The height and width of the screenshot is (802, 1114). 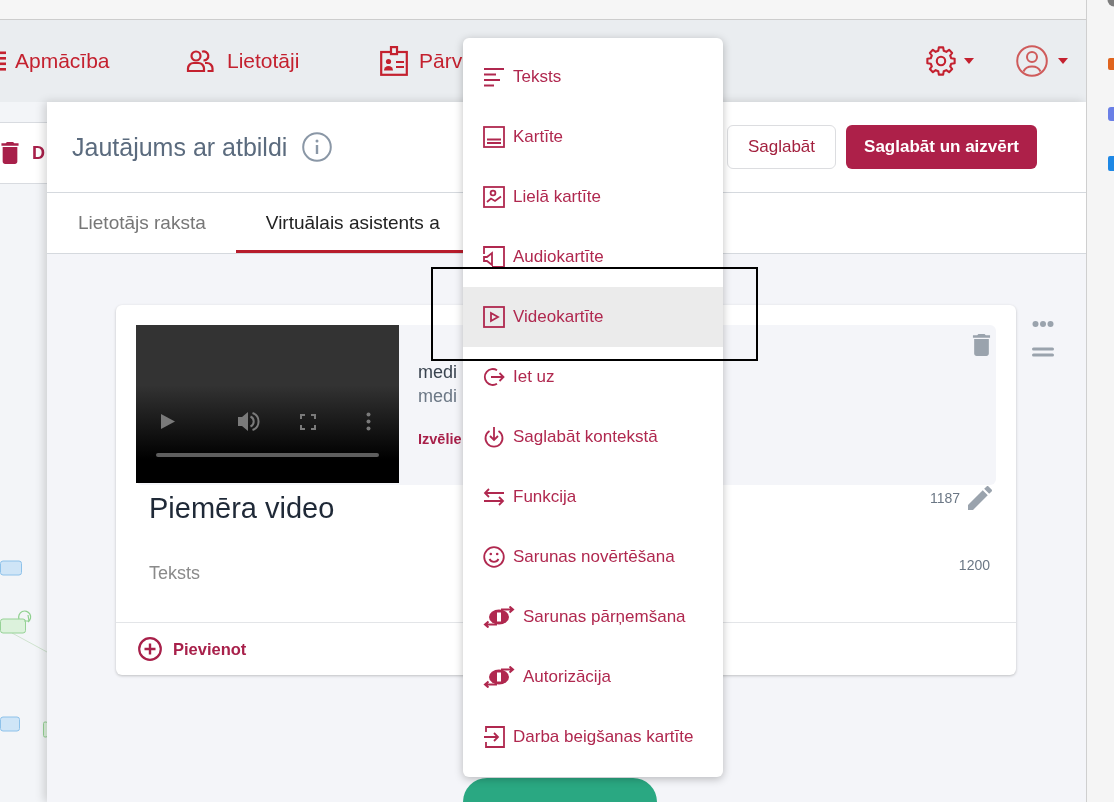 I want to click on video-player, so click(x=267, y=404).